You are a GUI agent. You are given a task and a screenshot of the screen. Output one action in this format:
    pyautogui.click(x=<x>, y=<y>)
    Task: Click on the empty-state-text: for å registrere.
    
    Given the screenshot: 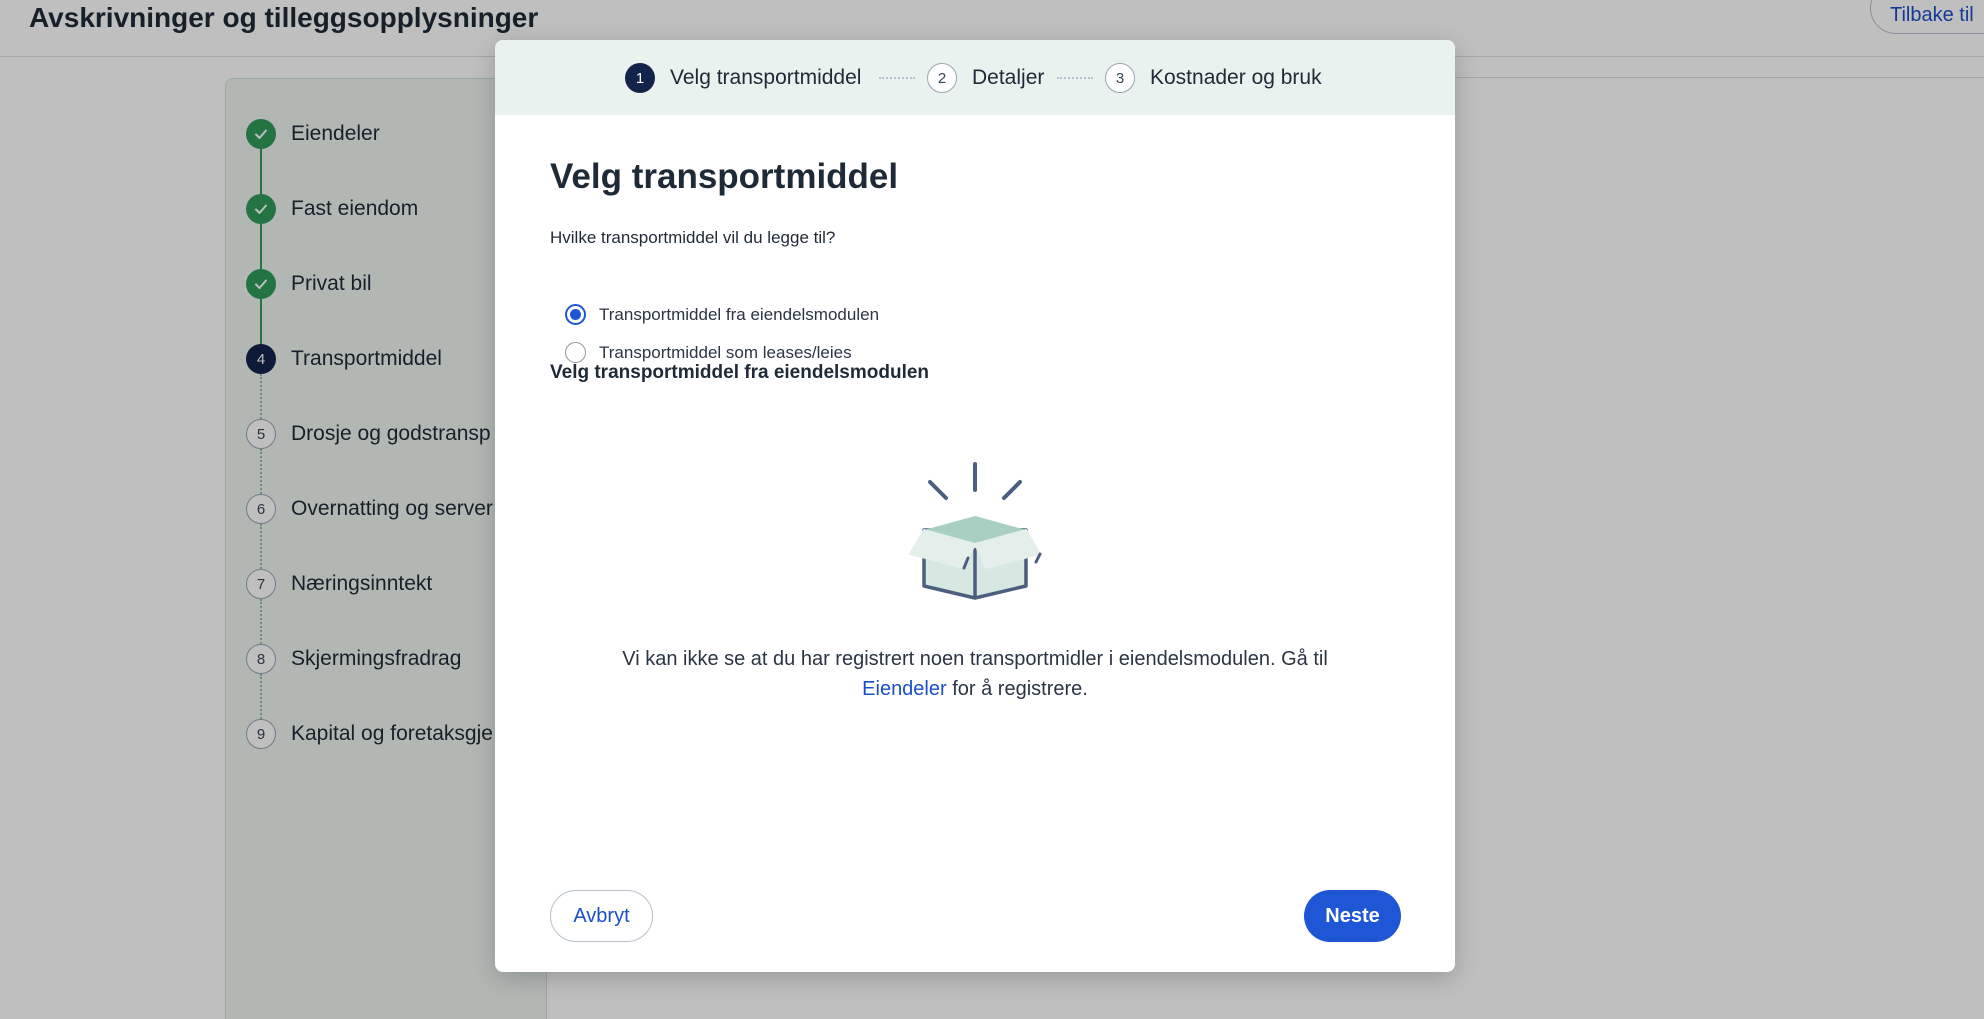 What is the action you would take?
    pyautogui.click(x=1020, y=689)
    